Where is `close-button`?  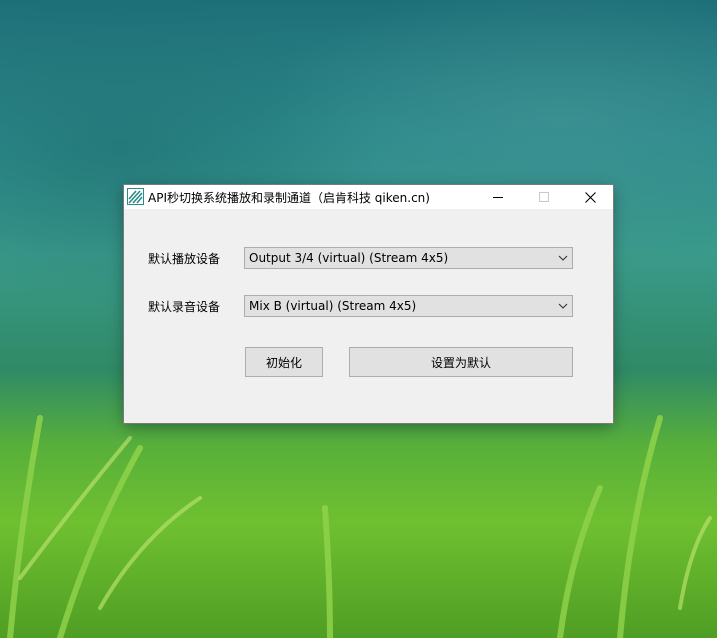 close-button is located at coordinates (590, 197).